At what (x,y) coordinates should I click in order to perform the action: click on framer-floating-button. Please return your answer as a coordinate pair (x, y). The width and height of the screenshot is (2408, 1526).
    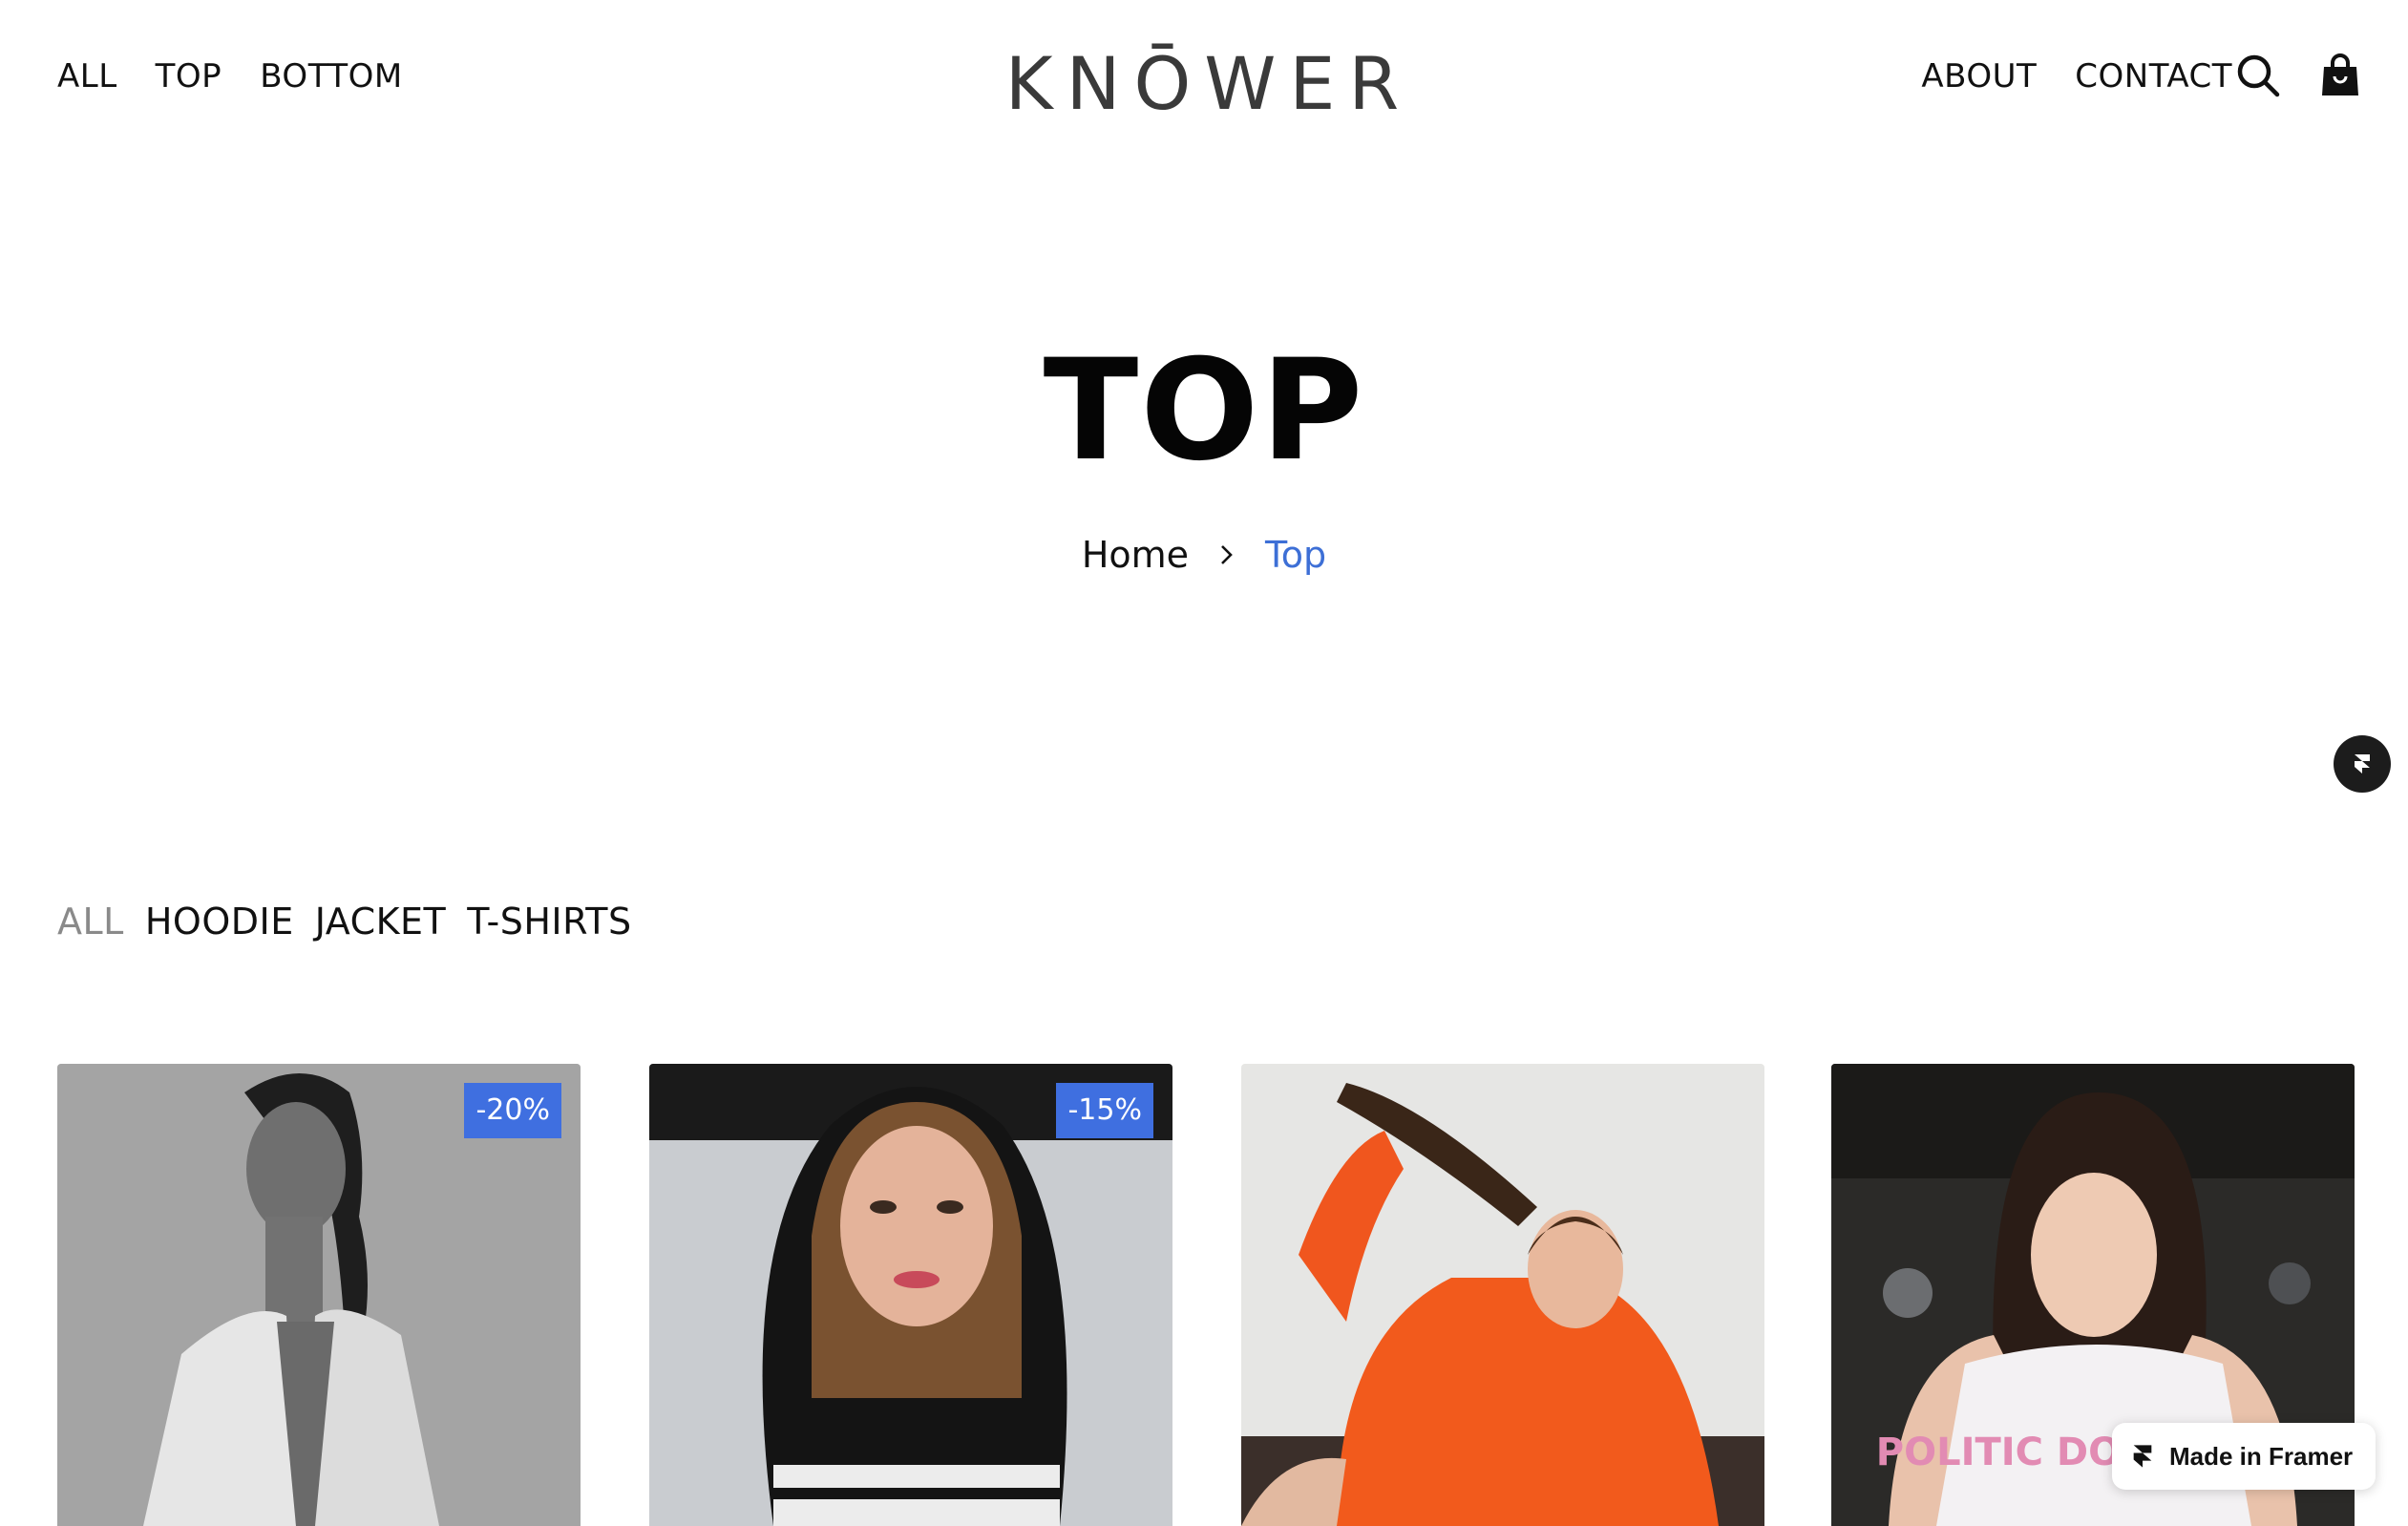
    Looking at the image, I should click on (2362, 764).